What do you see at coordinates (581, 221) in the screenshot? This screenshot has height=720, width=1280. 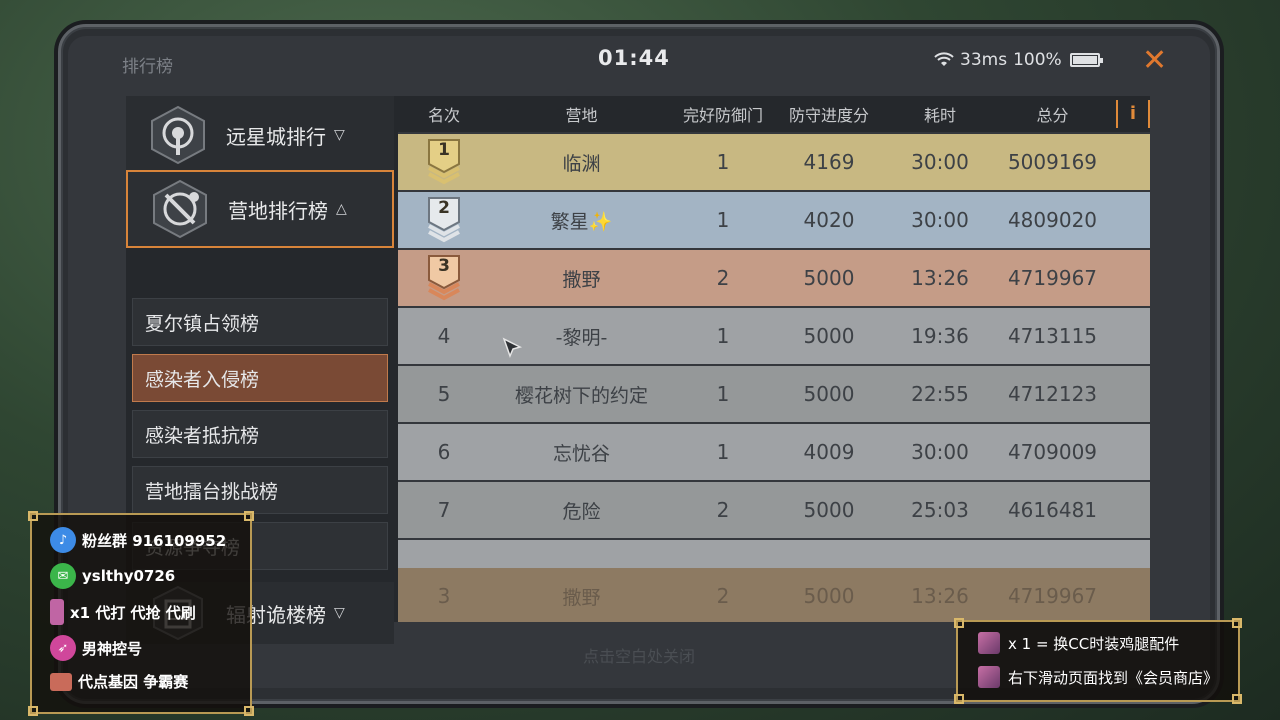 I see `camp-name: 繁星✨` at bounding box center [581, 221].